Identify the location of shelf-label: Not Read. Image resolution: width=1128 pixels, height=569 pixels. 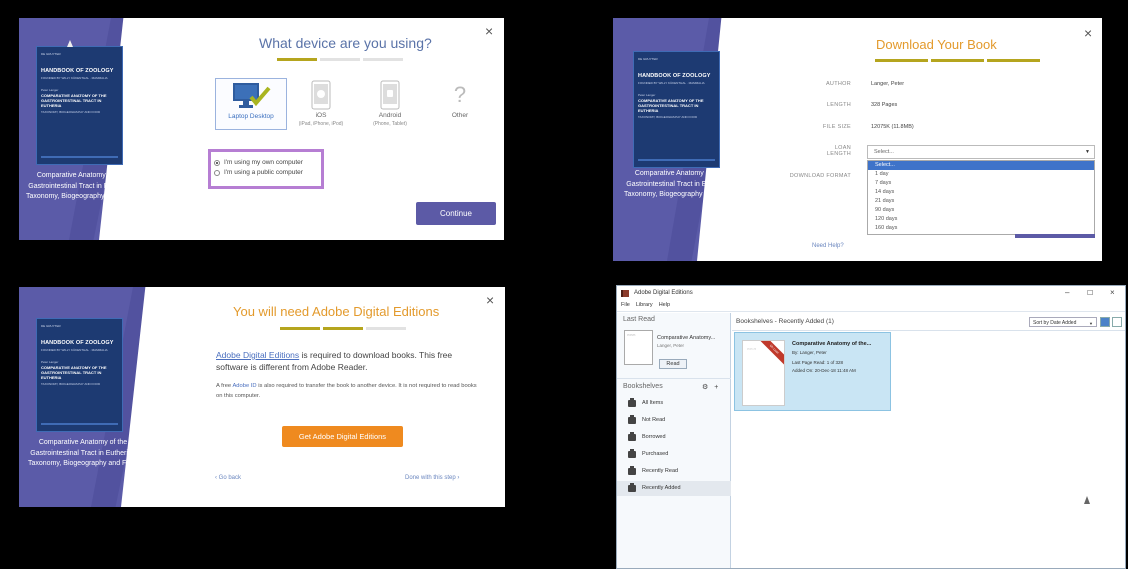
(654, 420).